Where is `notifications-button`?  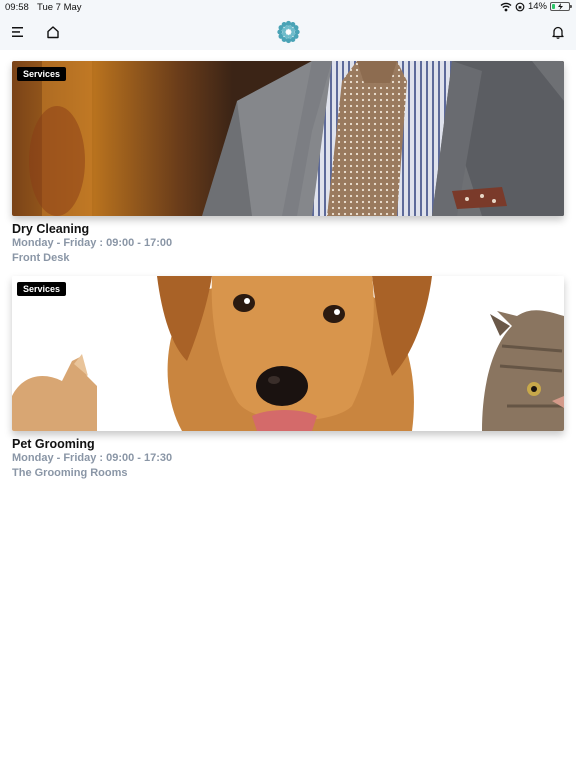
notifications-button is located at coordinates (558, 32).